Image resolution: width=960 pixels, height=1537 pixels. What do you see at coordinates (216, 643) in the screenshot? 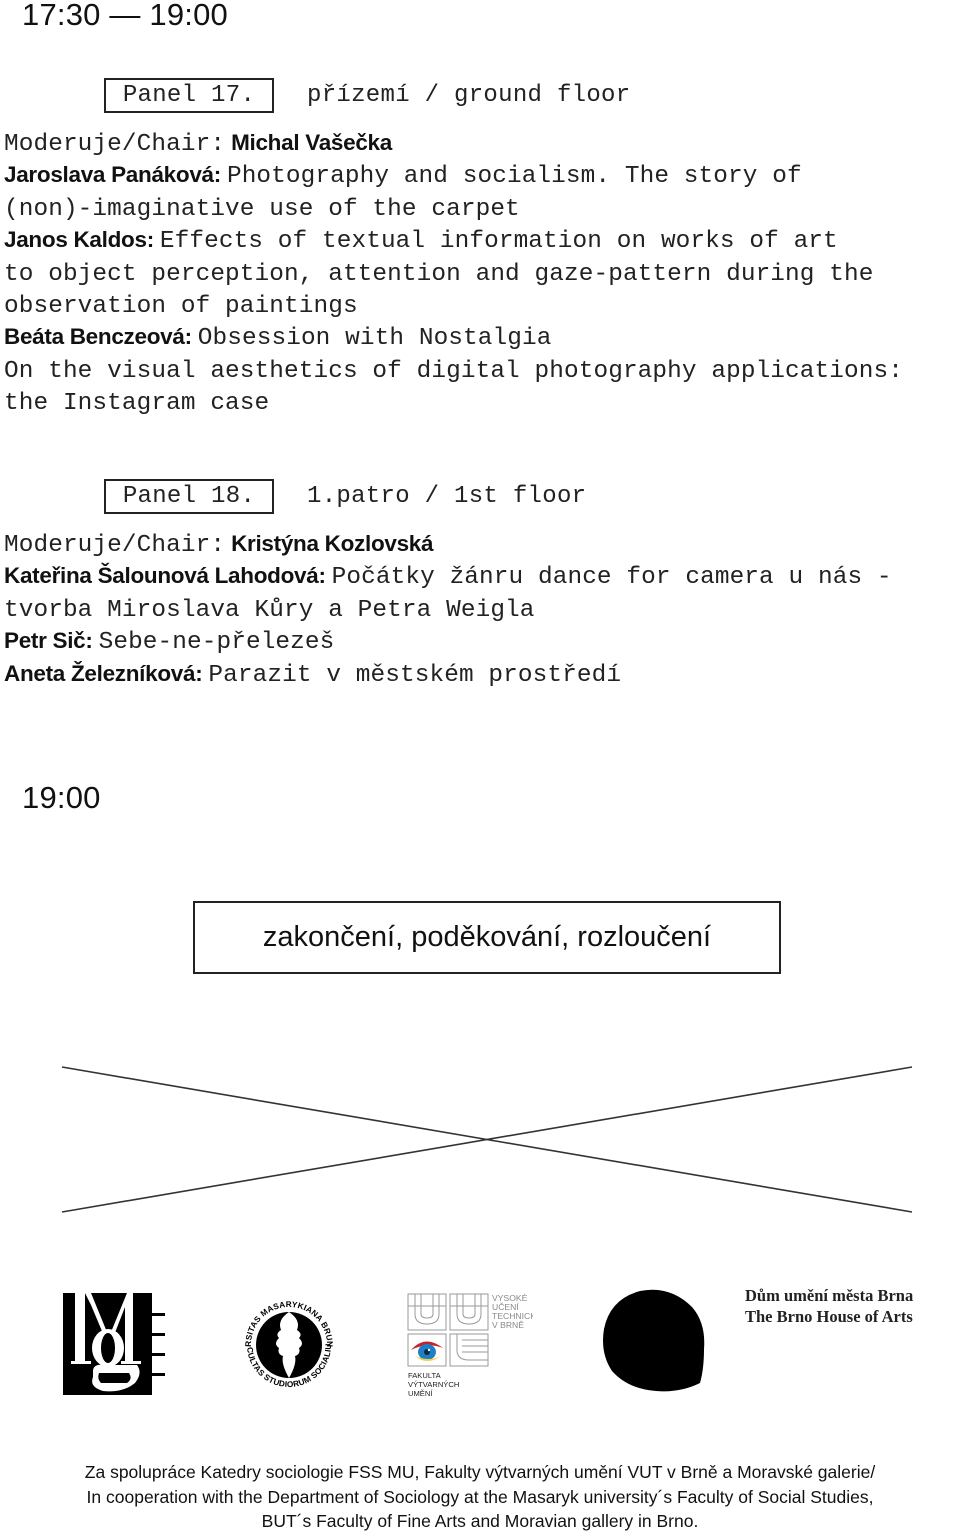
I see `talk-title: Sebe-ne-přelezeš` at bounding box center [216, 643].